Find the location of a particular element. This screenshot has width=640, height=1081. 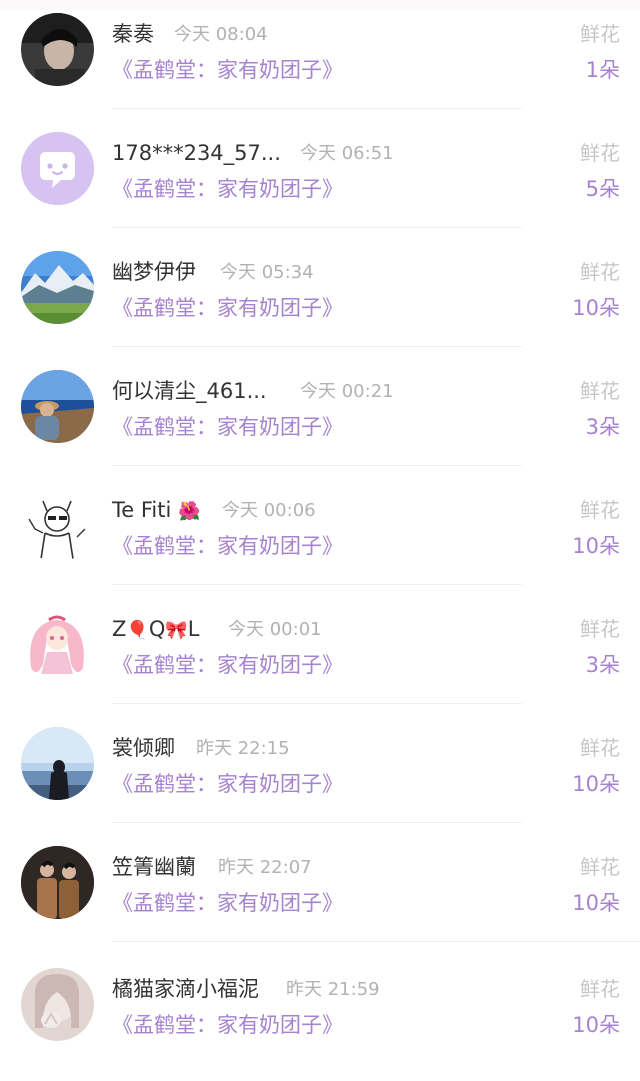

list-item: Z🎈Q🎀L 今天 00:01 《孟鹤堂：家有奶团子》 鲜花 3朵 is located at coordinates (320, 654).